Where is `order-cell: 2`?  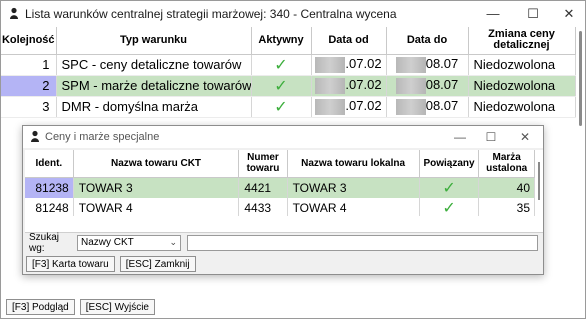 order-cell: 2 is located at coordinates (29, 86).